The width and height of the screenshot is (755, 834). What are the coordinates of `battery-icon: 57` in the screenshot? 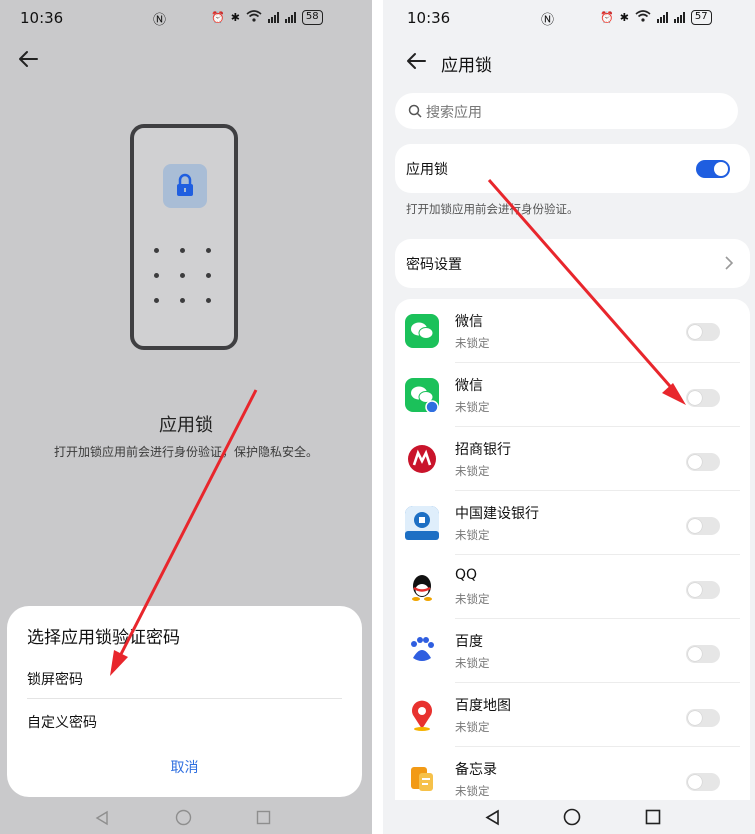 It's located at (701, 17).